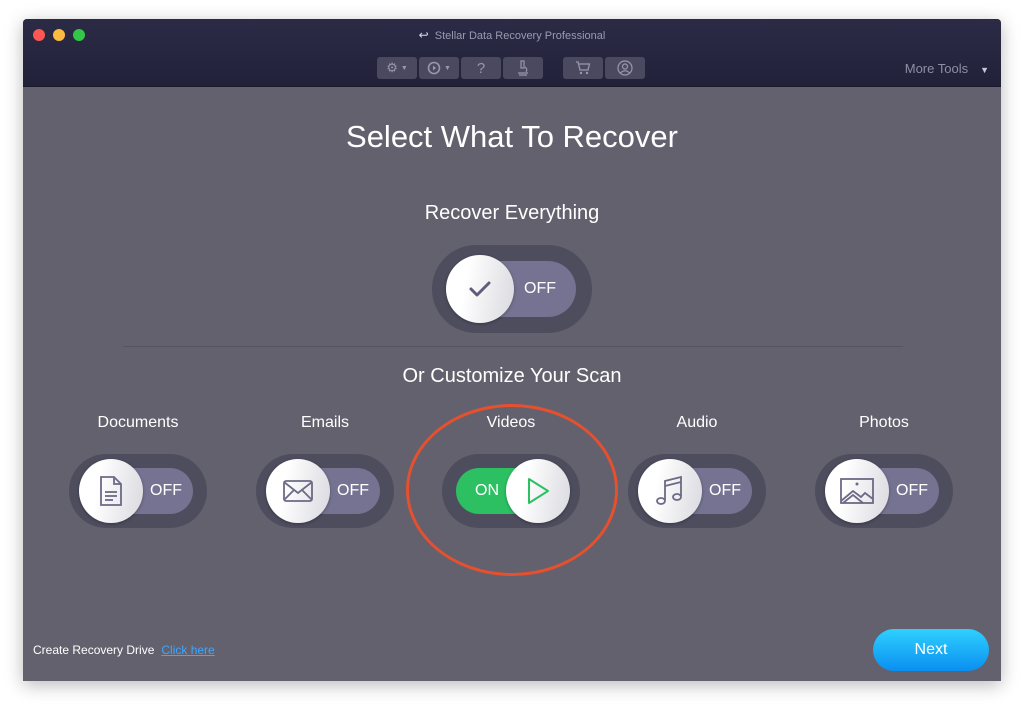  What do you see at coordinates (94, 650) in the screenshot?
I see `create-drive-label: Create Recovery Drive` at bounding box center [94, 650].